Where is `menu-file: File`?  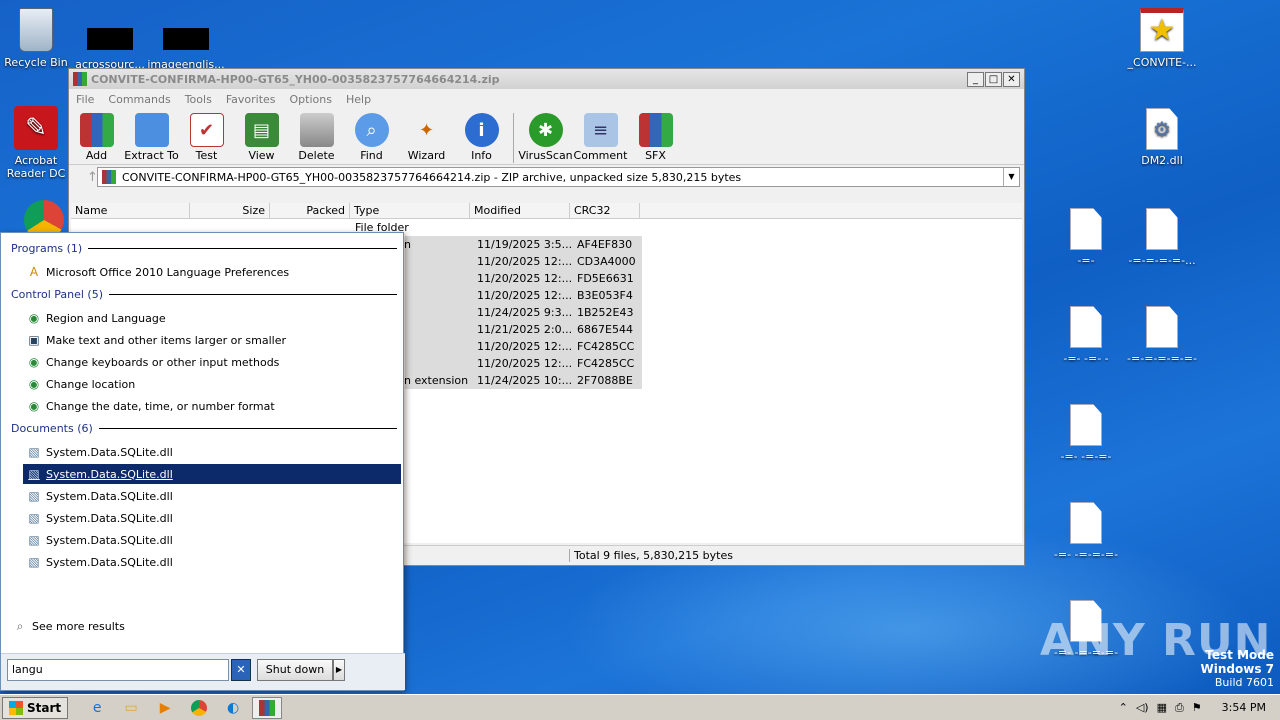 menu-file: File is located at coordinates (85, 99).